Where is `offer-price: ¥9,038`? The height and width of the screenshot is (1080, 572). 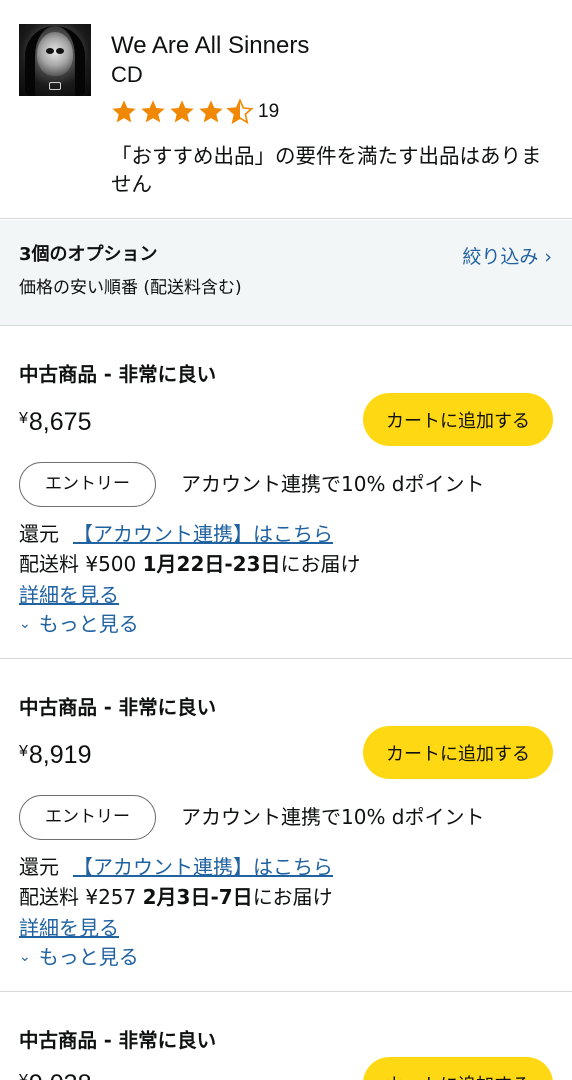 offer-price: ¥9,038 is located at coordinates (55, 1072).